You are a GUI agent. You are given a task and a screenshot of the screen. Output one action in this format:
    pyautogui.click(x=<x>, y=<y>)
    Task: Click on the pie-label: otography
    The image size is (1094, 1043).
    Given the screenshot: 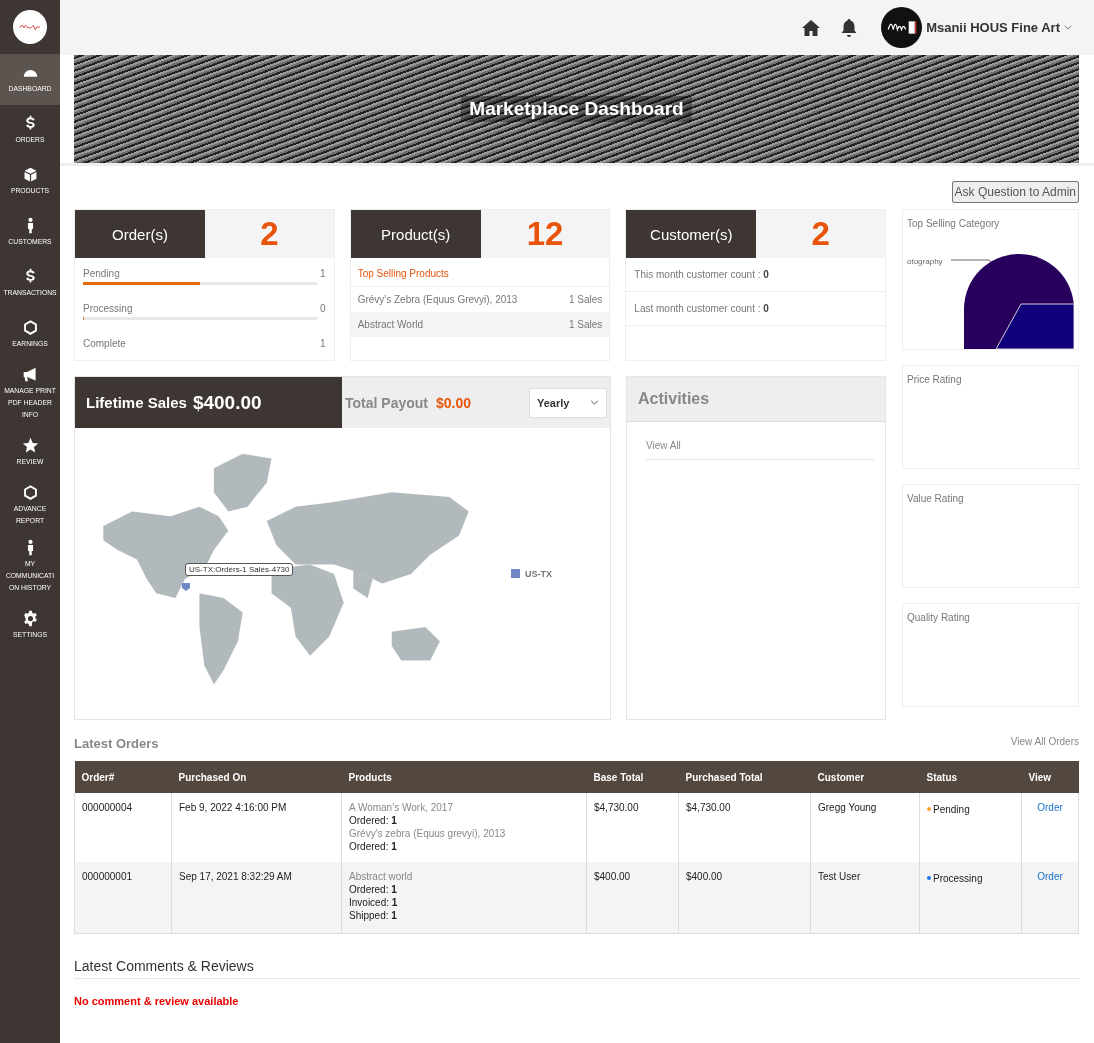 What is the action you would take?
    pyautogui.click(x=925, y=261)
    